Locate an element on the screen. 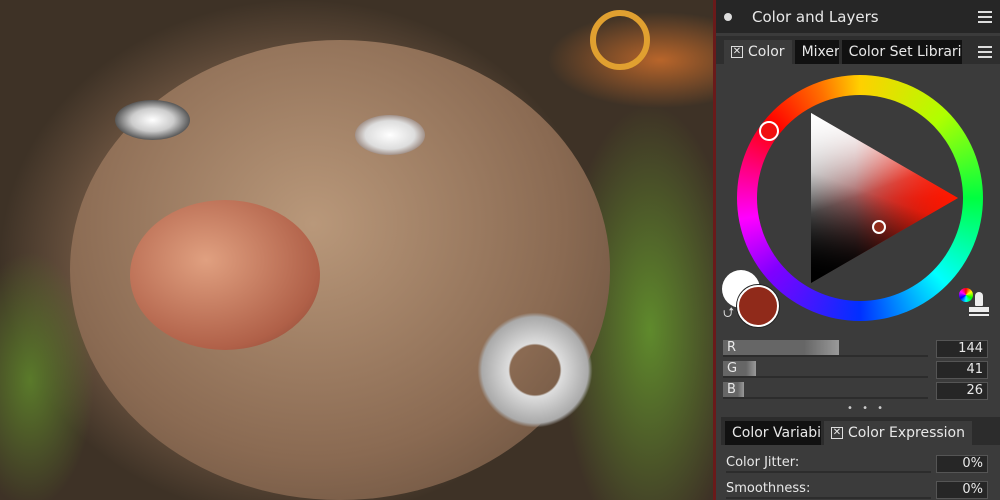 Image resolution: width=1000 pixels, height=500 pixels. tab-label: Color Expression is located at coordinates (906, 433).